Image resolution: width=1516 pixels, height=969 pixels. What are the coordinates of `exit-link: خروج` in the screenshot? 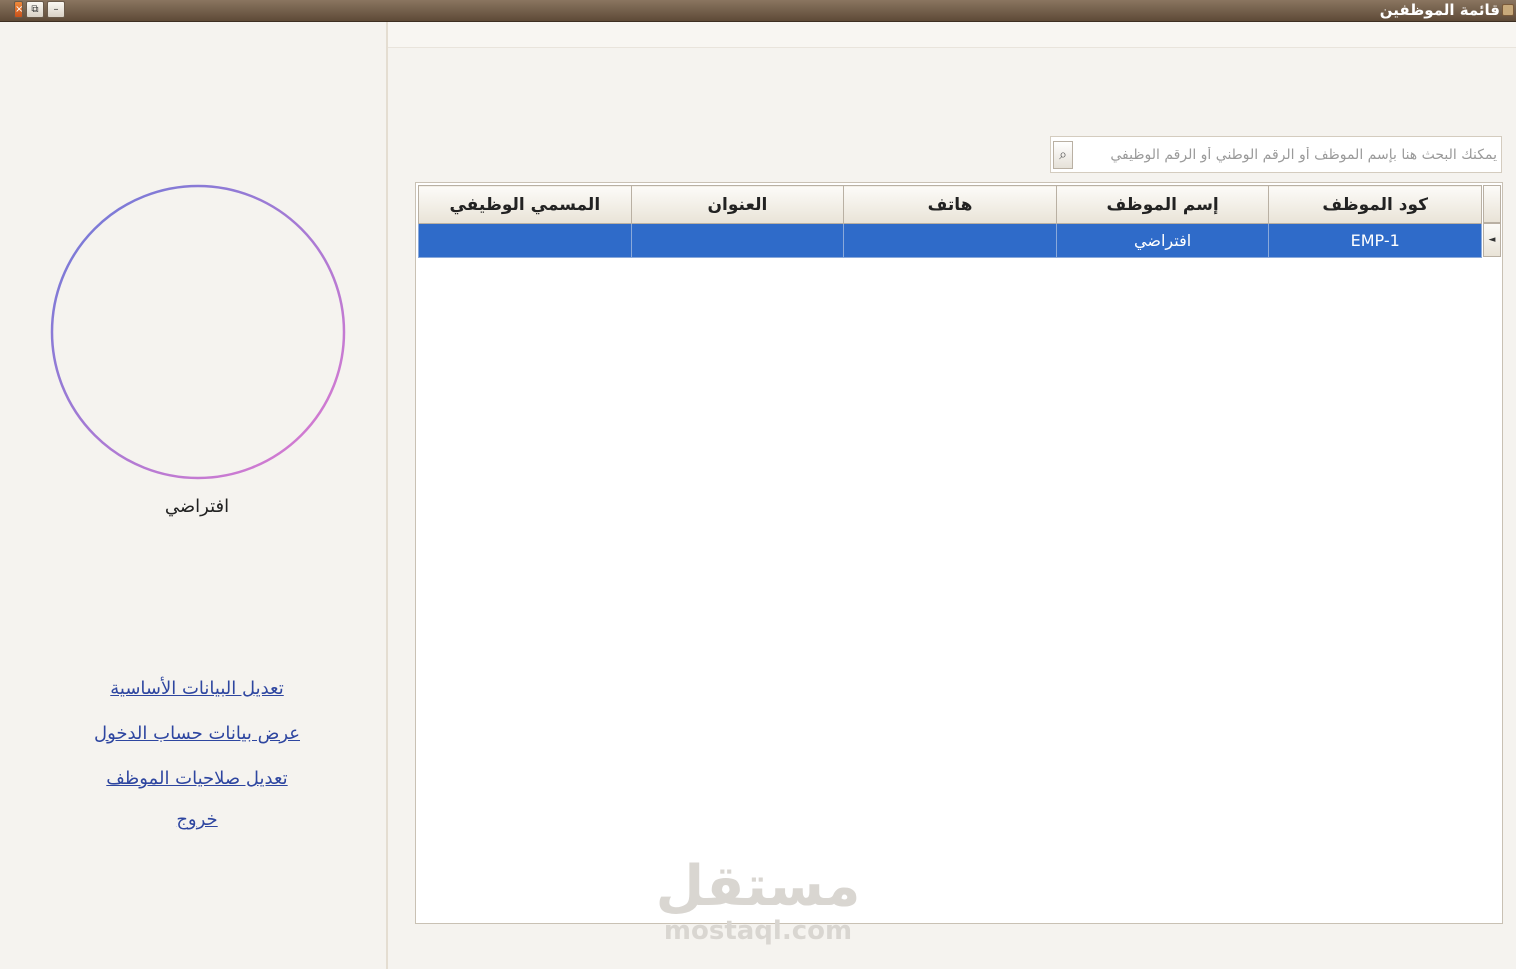 It's located at (197, 824).